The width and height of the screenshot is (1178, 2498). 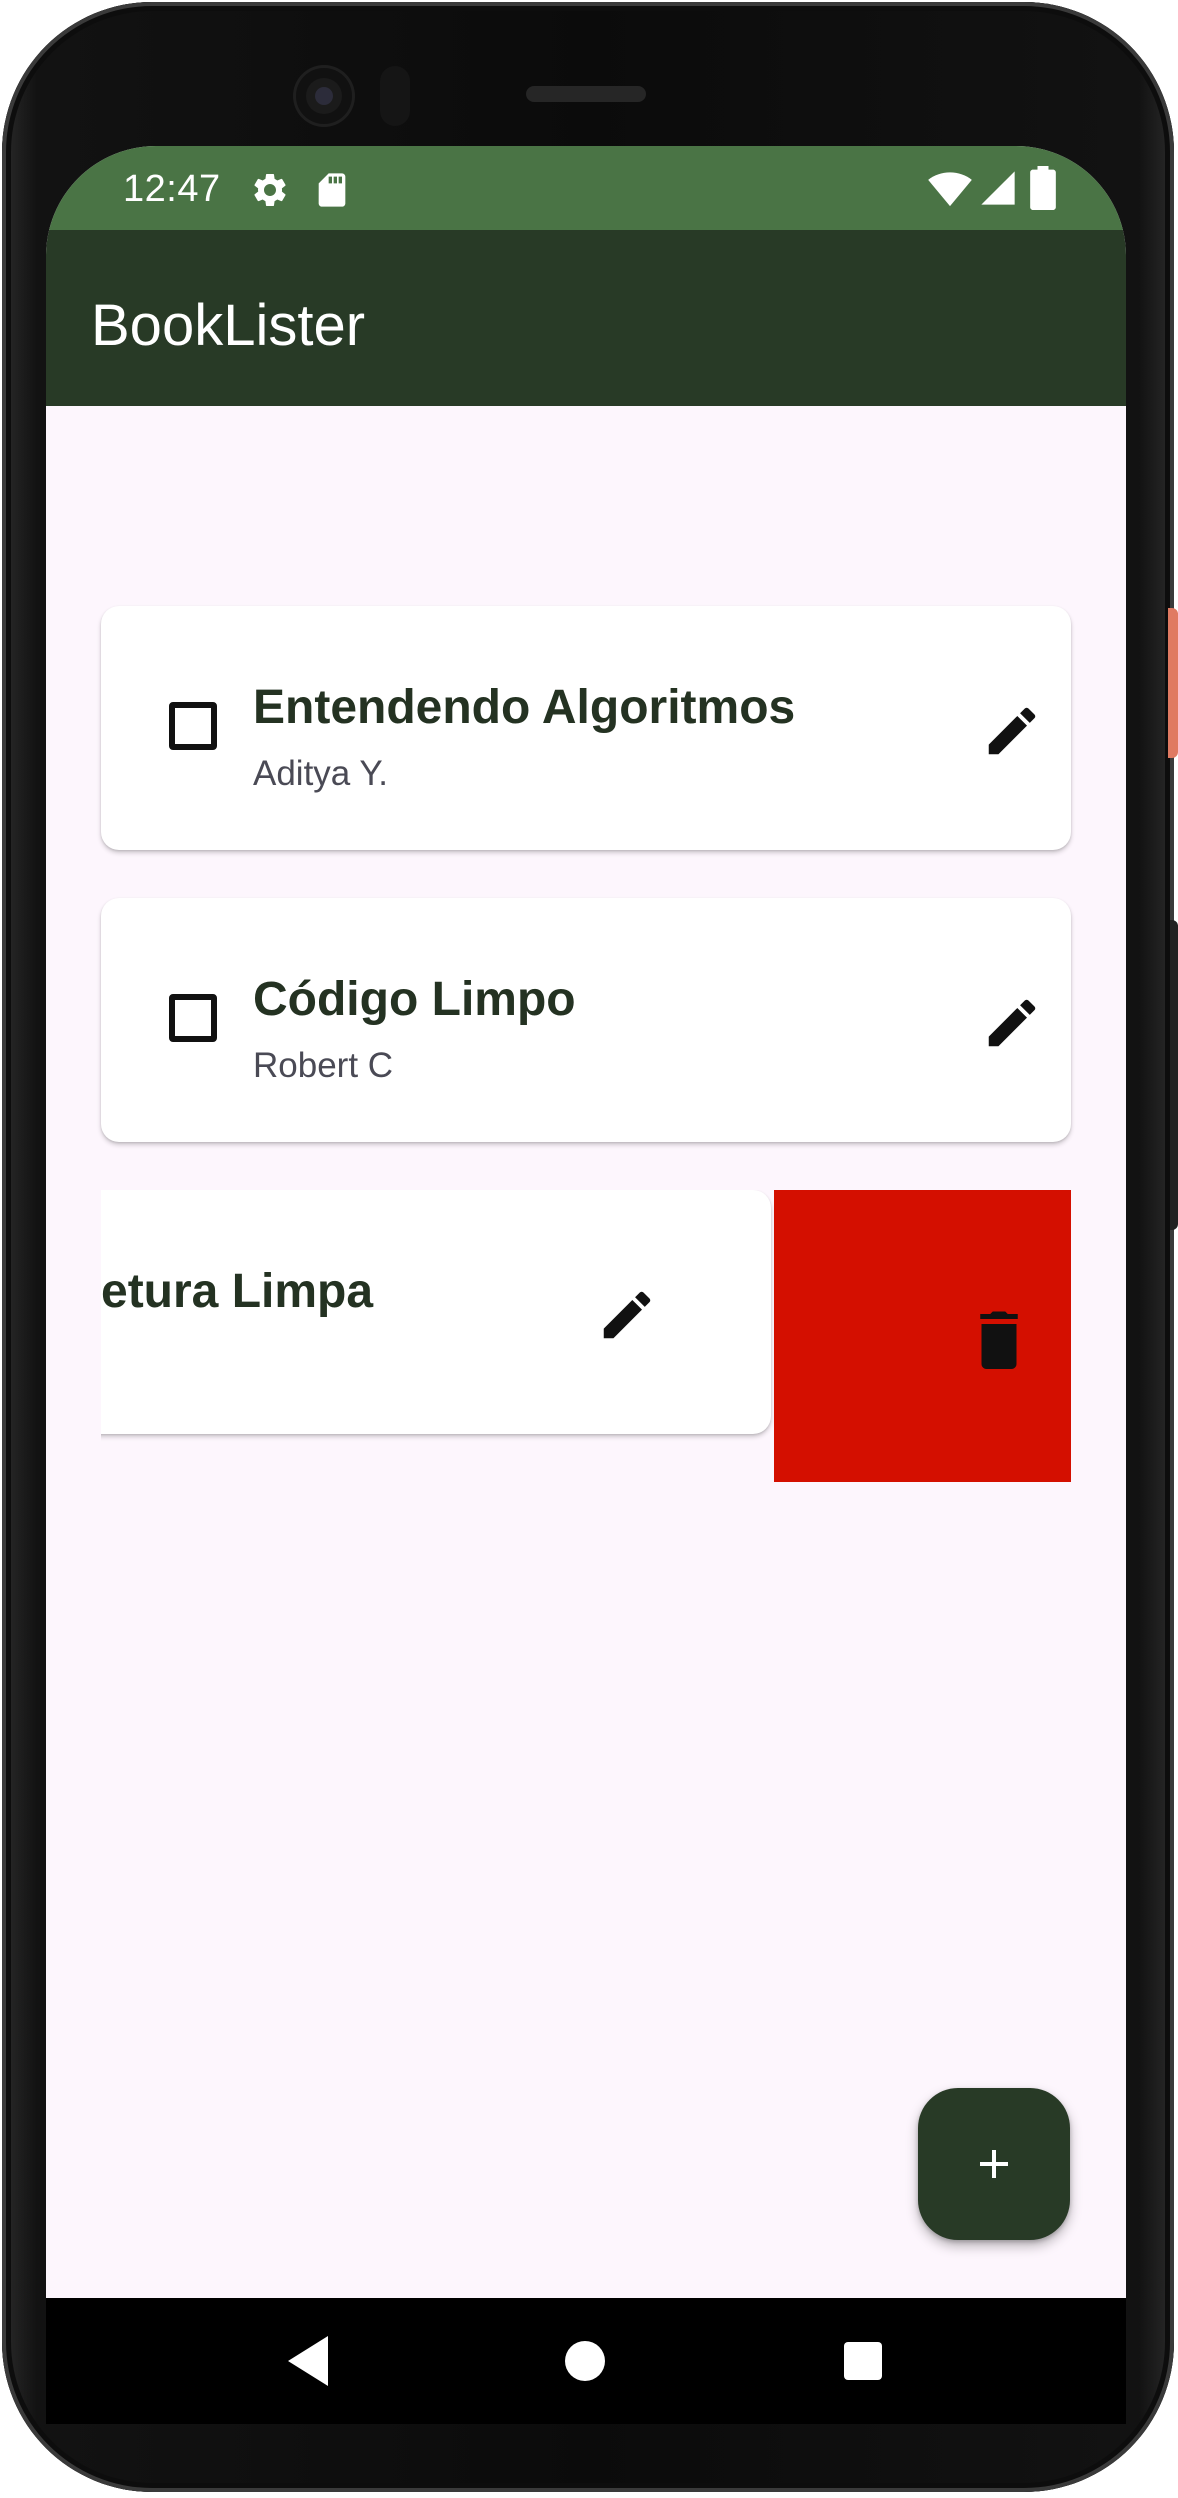 I want to click on front-camera, so click(x=324, y=96).